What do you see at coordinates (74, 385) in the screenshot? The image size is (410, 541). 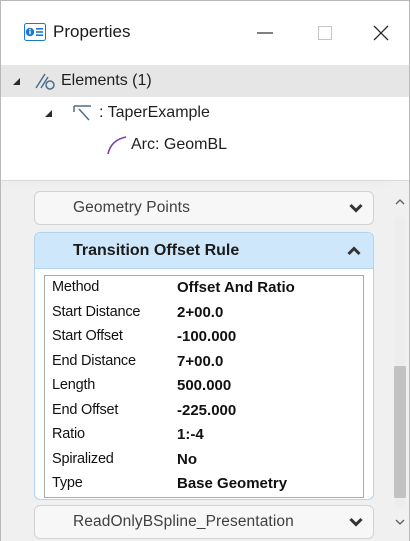 I see `property-name: Length` at bounding box center [74, 385].